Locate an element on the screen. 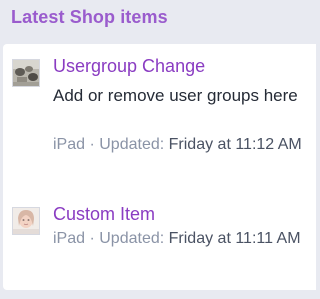 The width and height of the screenshot is (320, 299). item-meta: iPad · Updated: Friday at 11:11 AM is located at coordinates (180, 239).